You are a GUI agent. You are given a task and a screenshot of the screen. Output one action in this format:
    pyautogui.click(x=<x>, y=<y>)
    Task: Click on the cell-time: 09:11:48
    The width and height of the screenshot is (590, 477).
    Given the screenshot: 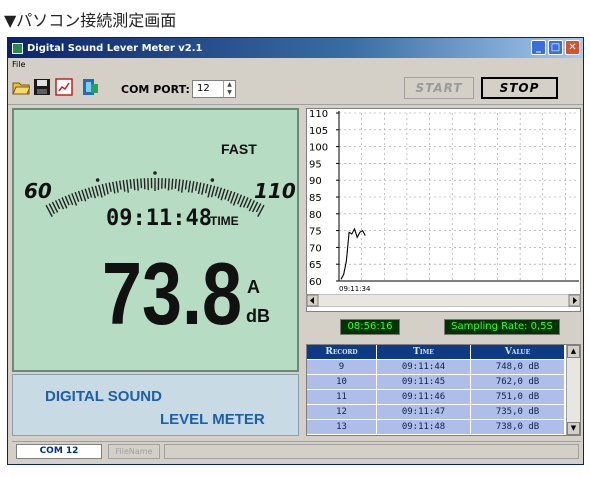 What is the action you would take?
    pyautogui.click(x=424, y=427)
    